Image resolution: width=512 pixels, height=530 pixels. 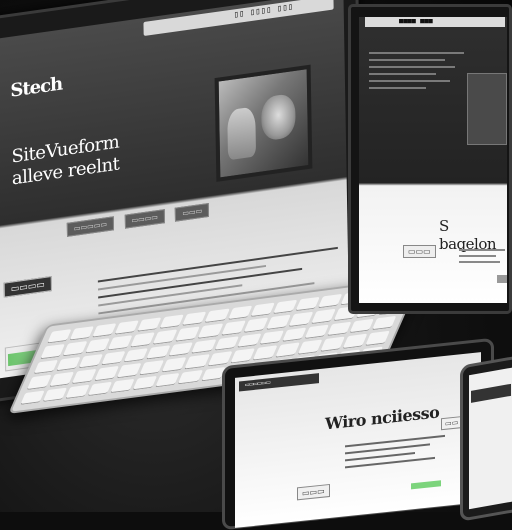 What do you see at coordinates (145, 219) in the screenshot?
I see `main-button-2: ▭▭▭▭` at bounding box center [145, 219].